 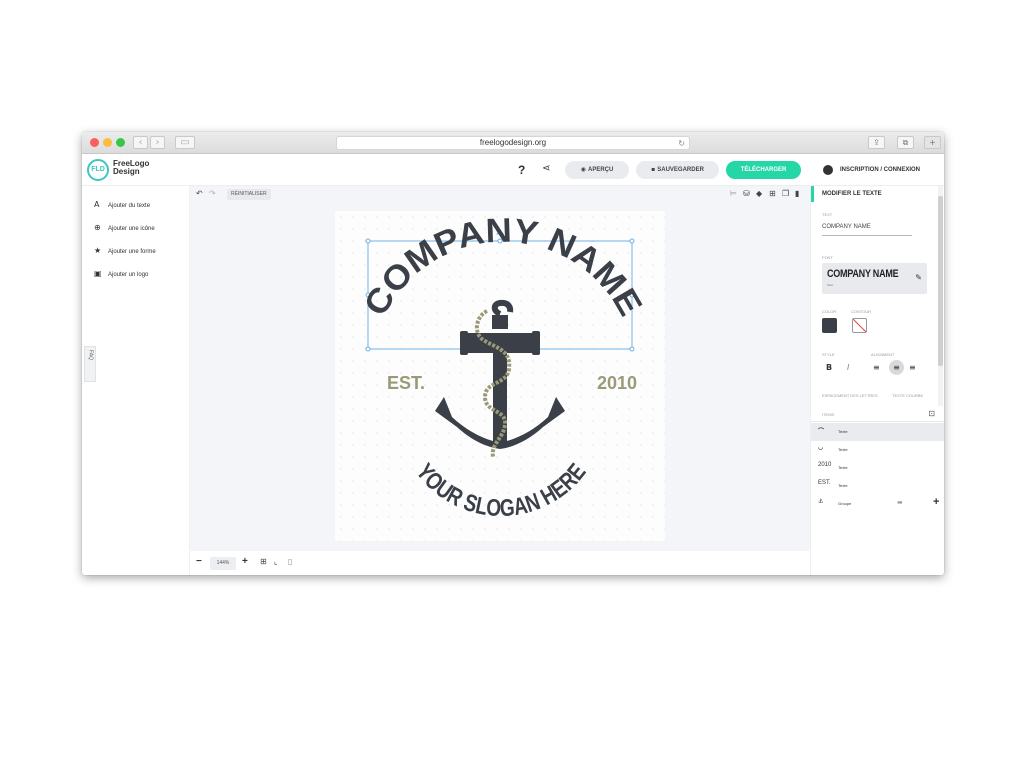 I want to click on panel-scrollbar, so click(x=940, y=296).